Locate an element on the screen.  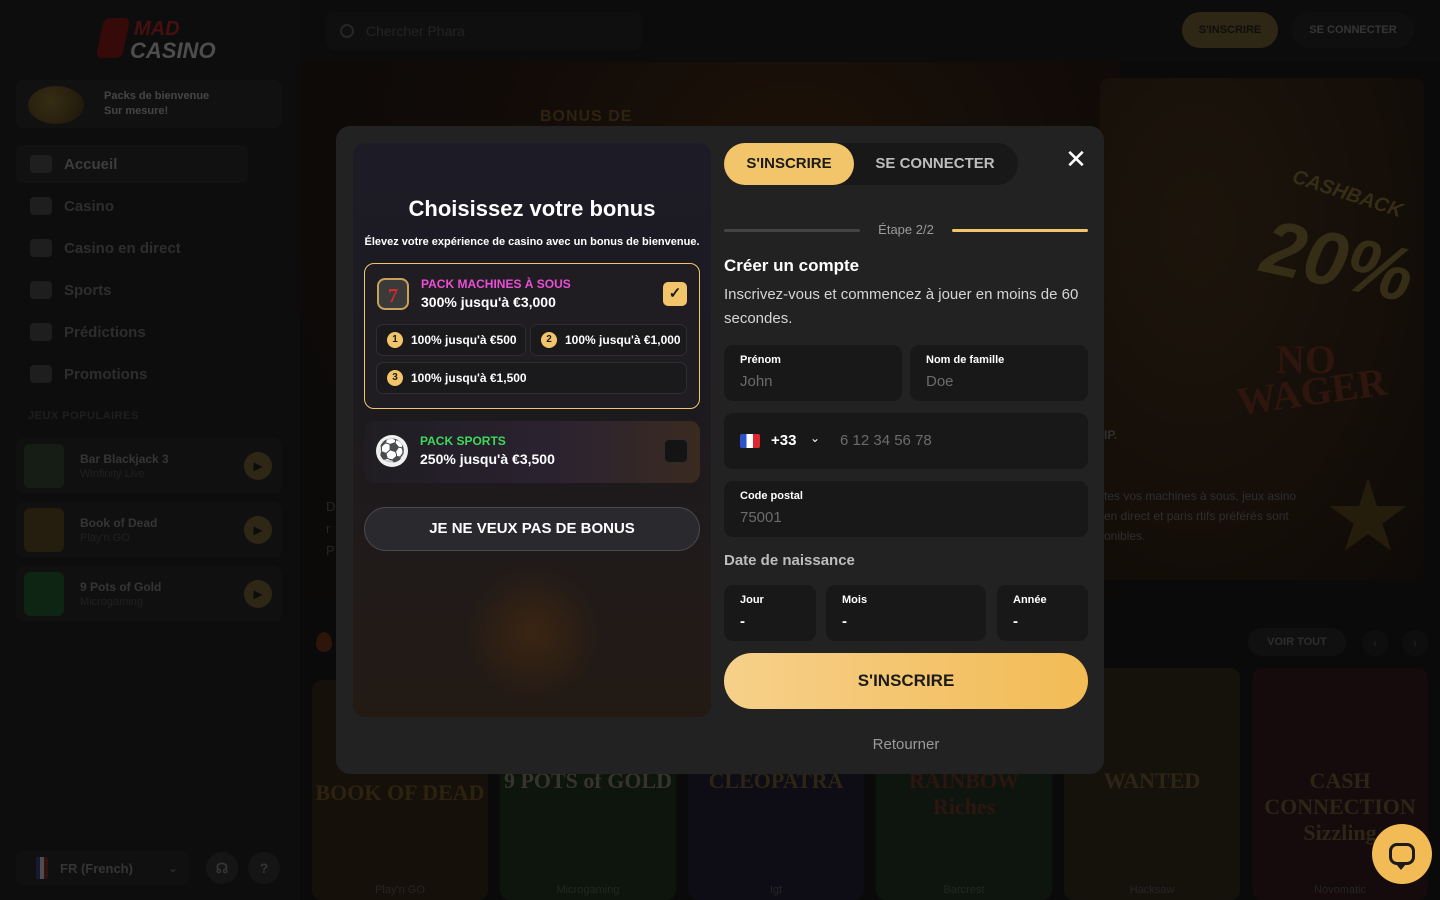
dob-label: Date de naissance is located at coordinates (789, 560).